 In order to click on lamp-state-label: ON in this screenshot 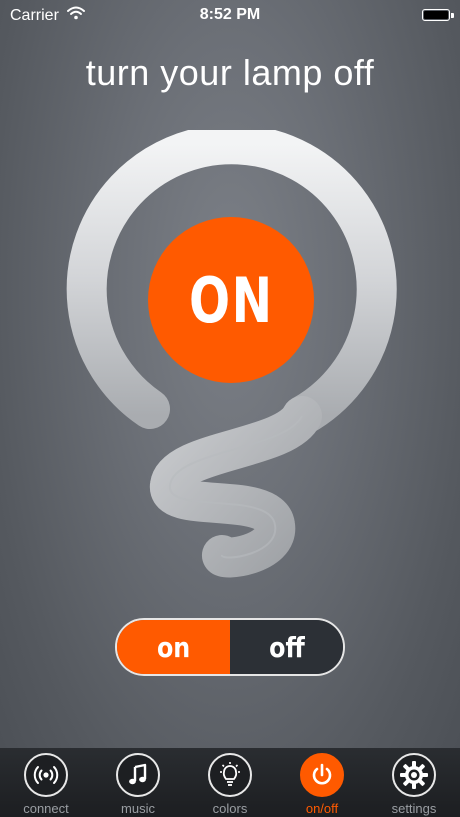, I will do `click(231, 300)`.